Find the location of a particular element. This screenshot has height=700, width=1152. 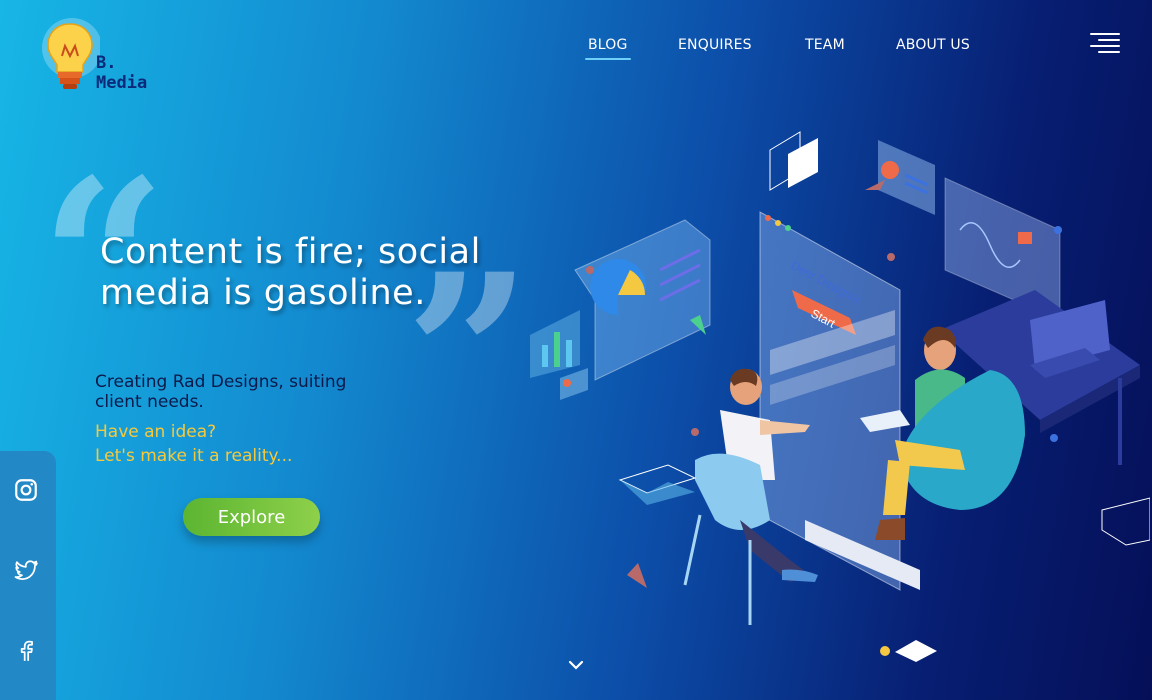

brand-logo: B. Media is located at coordinates (105, 58).